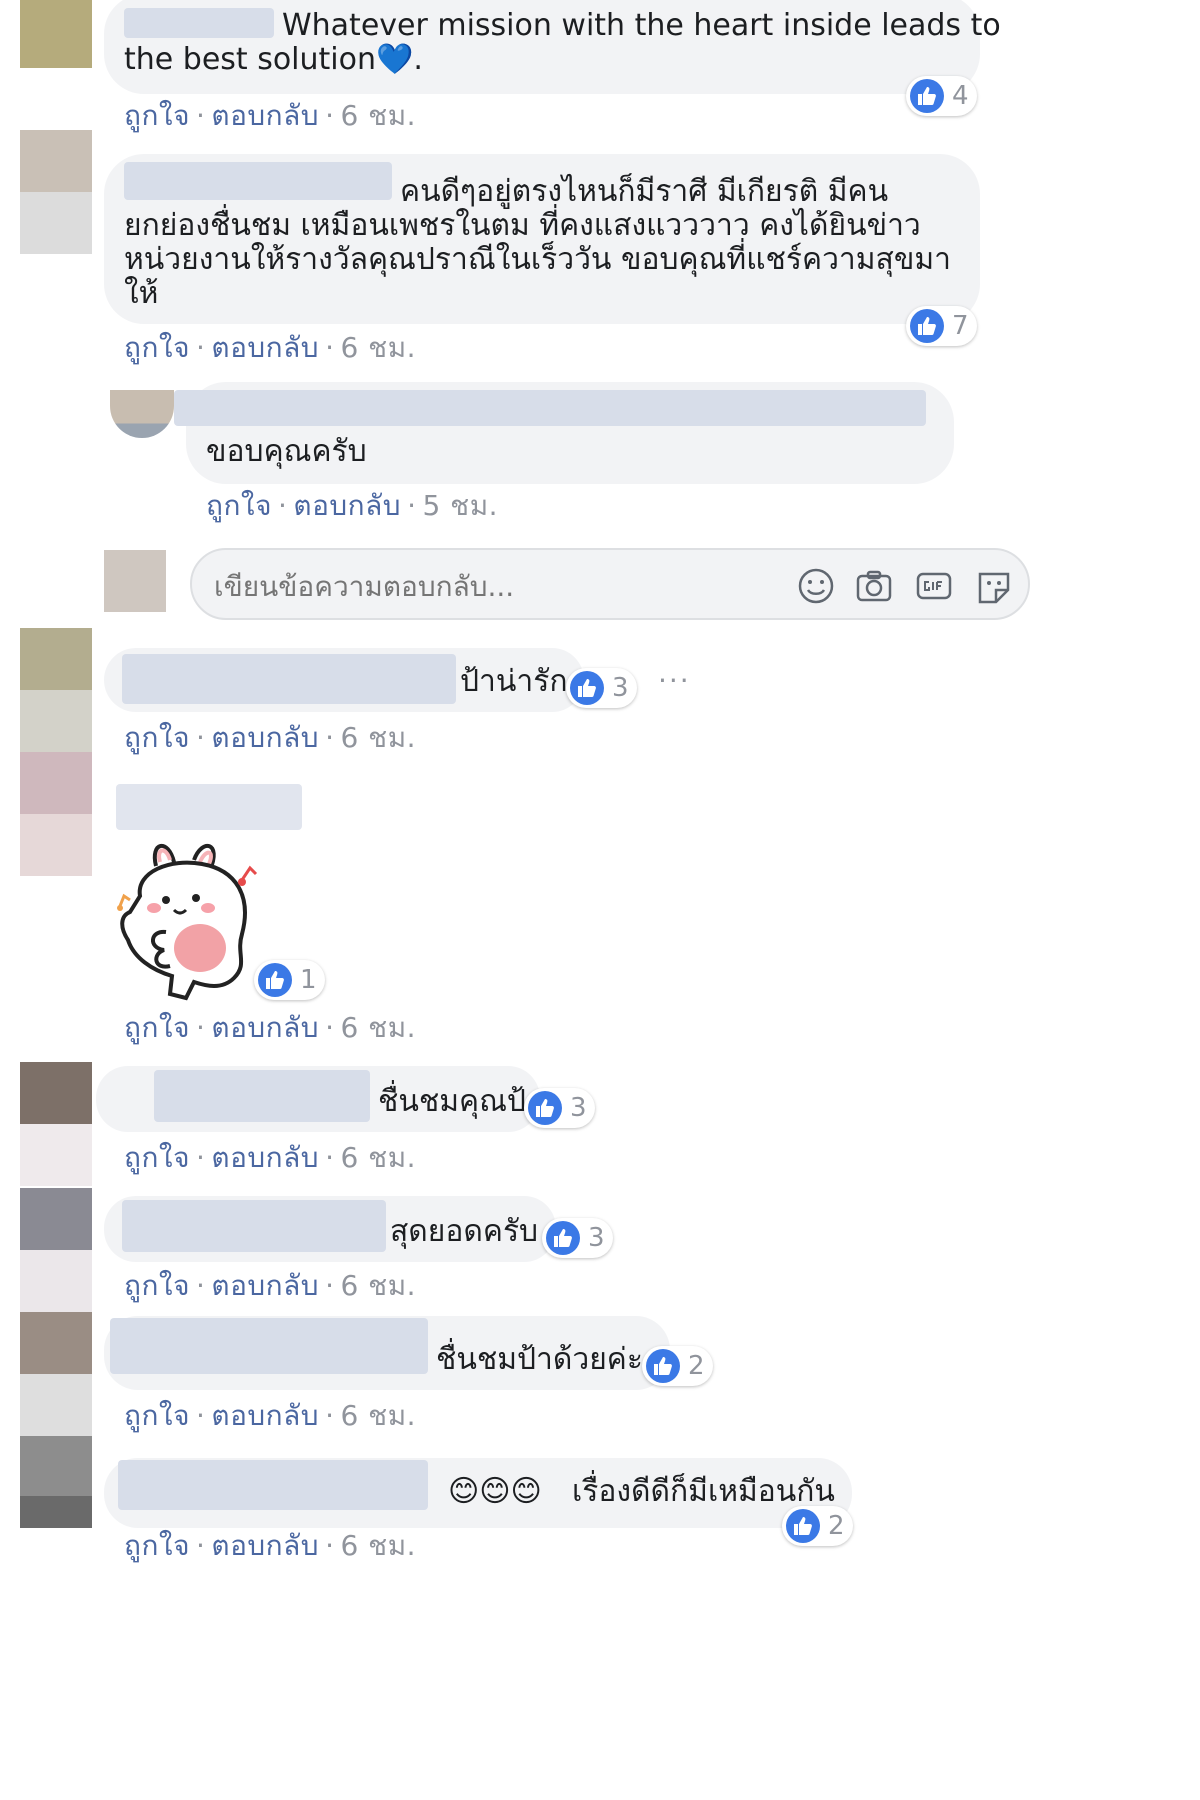 Image resolution: width=1200 pixels, height=1800 pixels. What do you see at coordinates (141, 293) in the screenshot?
I see `comment-text: ให้` at bounding box center [141, 293].